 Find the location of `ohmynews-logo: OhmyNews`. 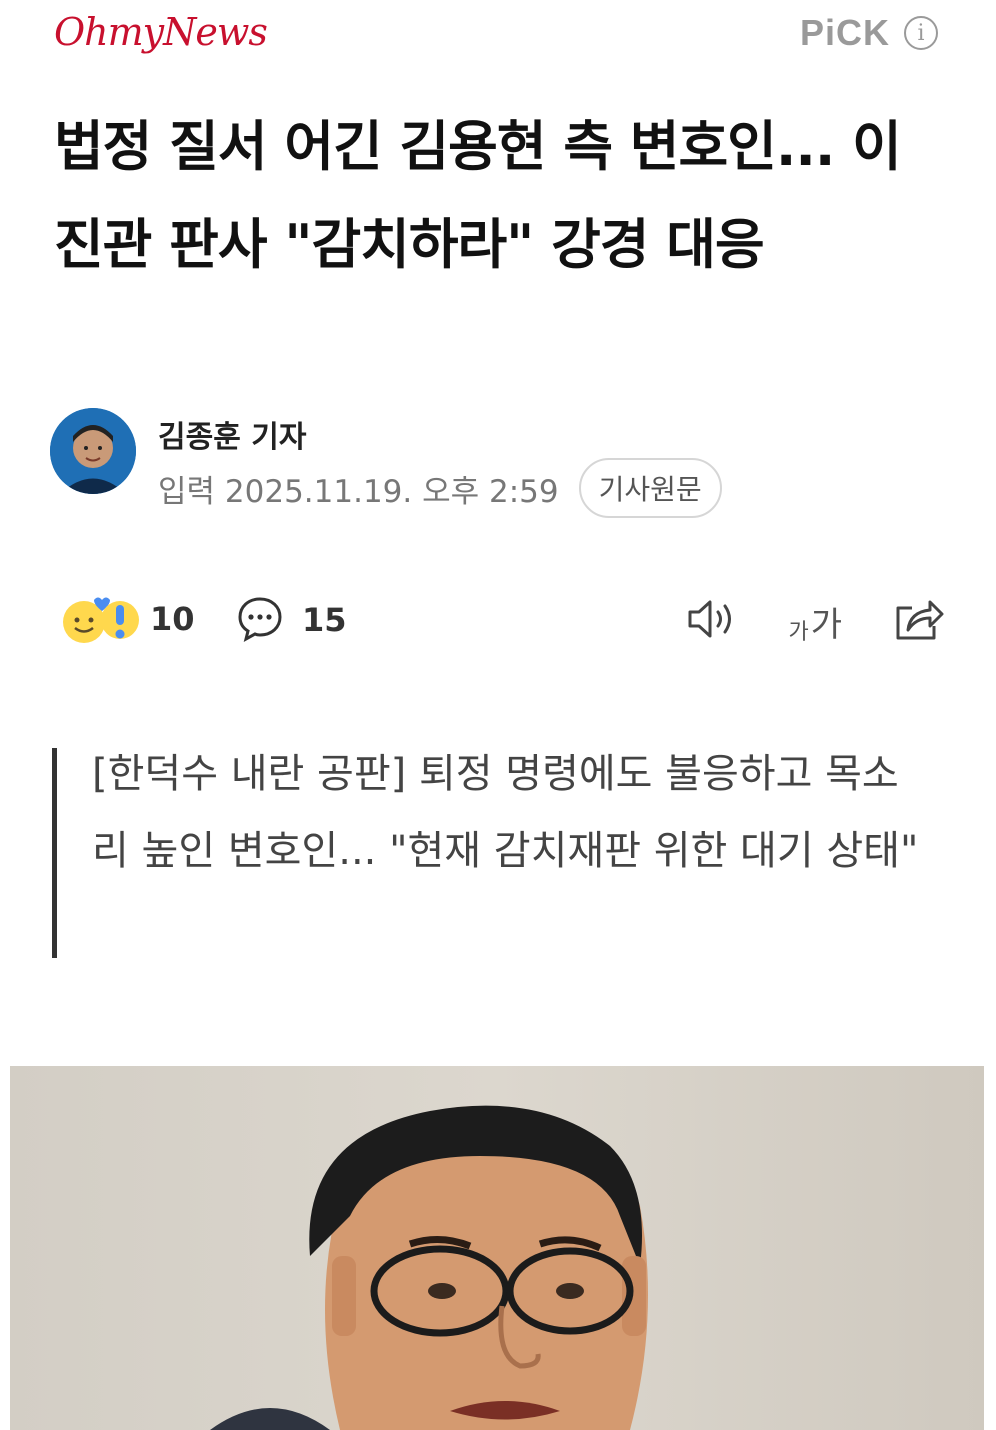

ohmynews-logo: OhmyNews is located at coordinates (161, 32).